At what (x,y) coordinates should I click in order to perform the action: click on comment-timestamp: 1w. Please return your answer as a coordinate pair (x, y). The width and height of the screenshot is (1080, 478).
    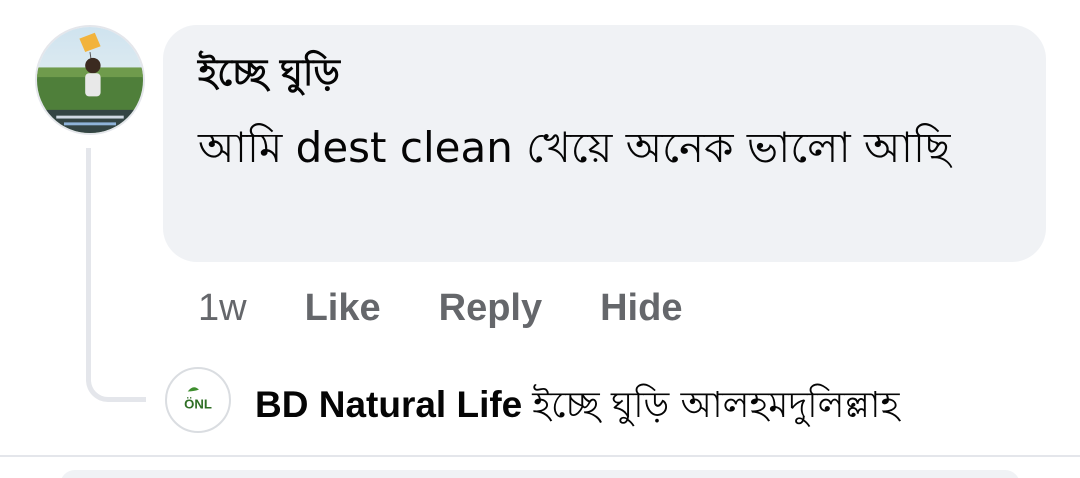
    Looking at the image, I should click on (222, 308).